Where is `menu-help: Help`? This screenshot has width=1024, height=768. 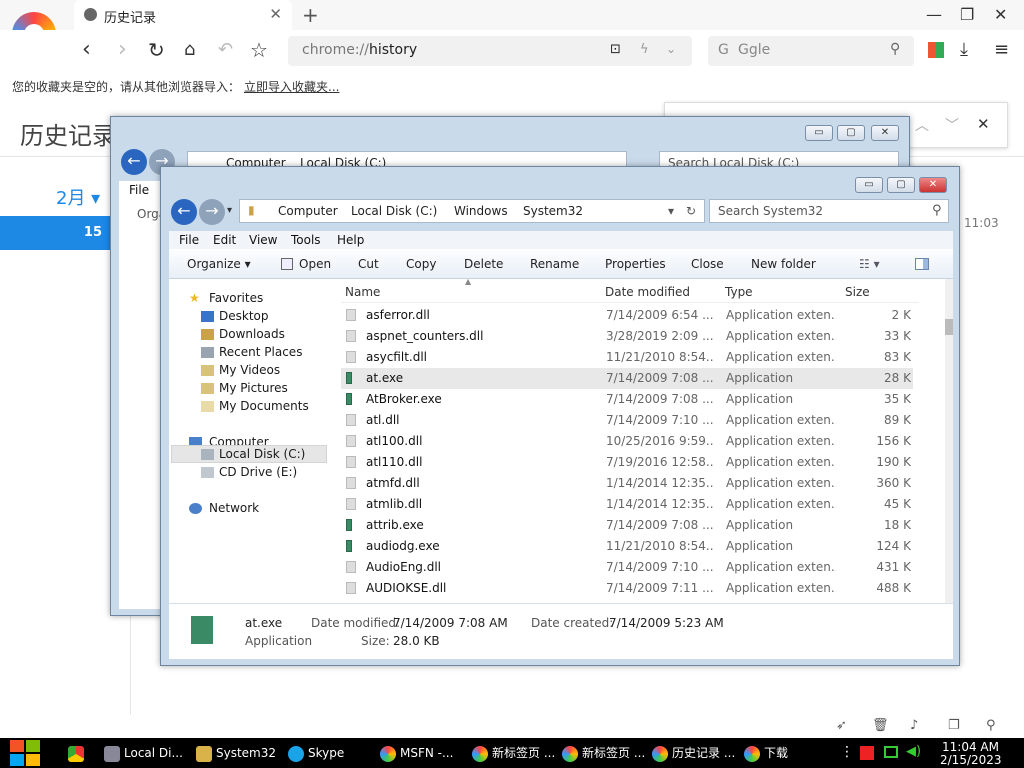 menu-help: Help is located at coordinates (350, 240).